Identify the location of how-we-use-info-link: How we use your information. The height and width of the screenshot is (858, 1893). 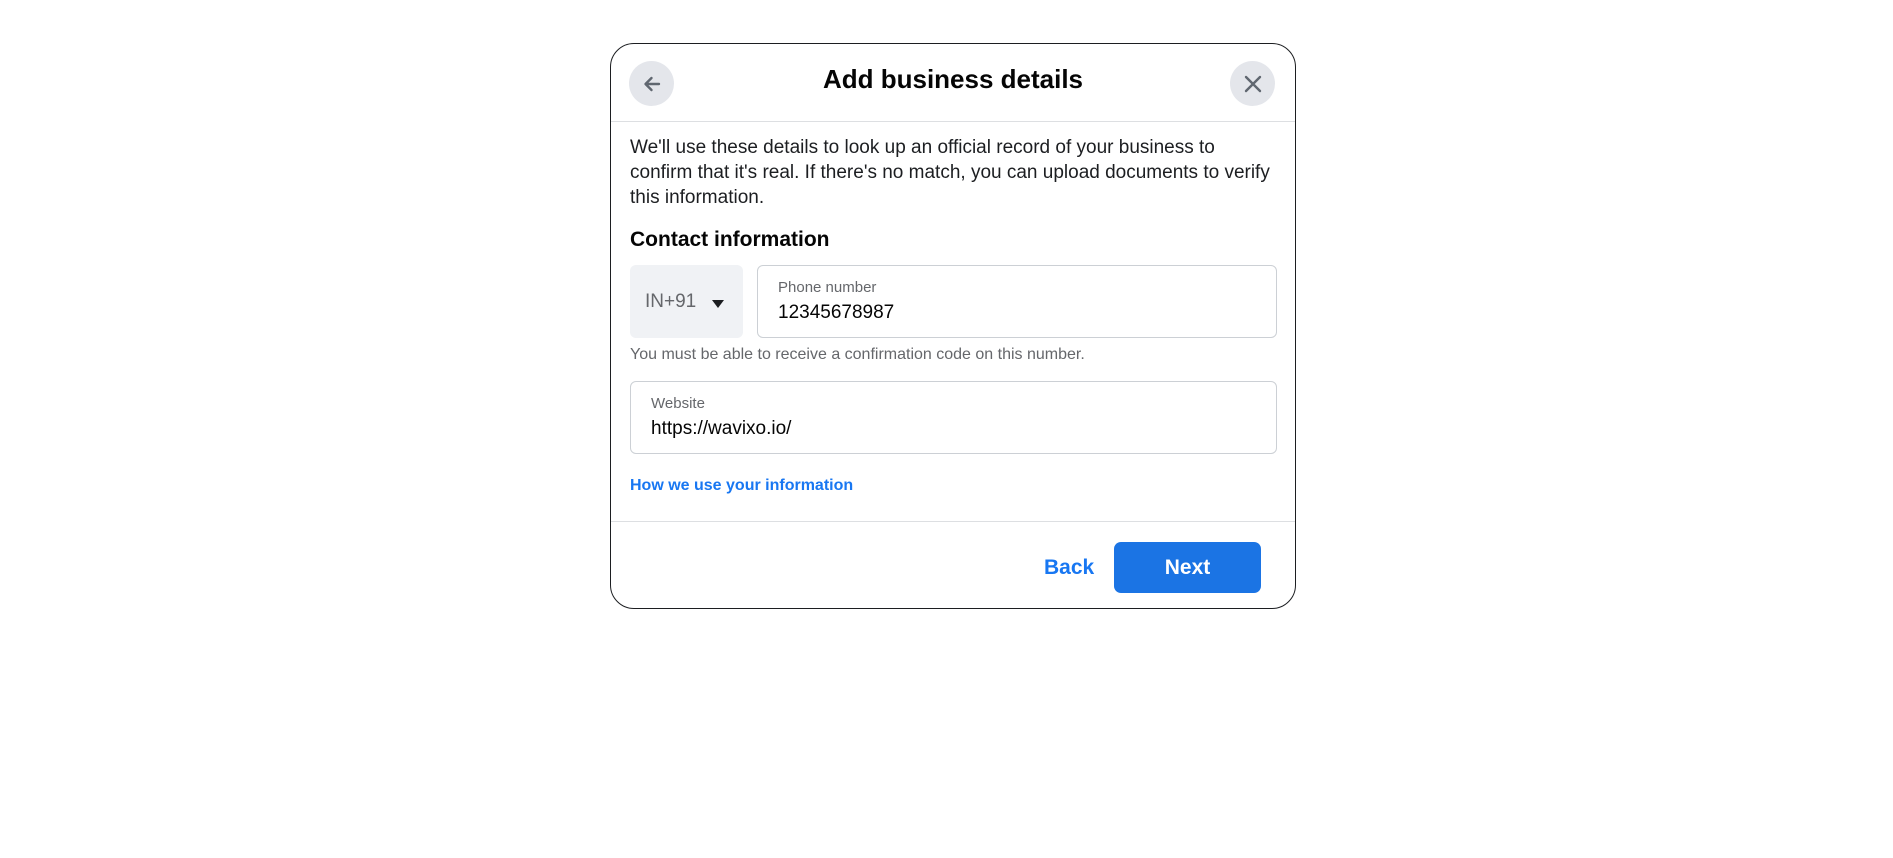
(741, 486).